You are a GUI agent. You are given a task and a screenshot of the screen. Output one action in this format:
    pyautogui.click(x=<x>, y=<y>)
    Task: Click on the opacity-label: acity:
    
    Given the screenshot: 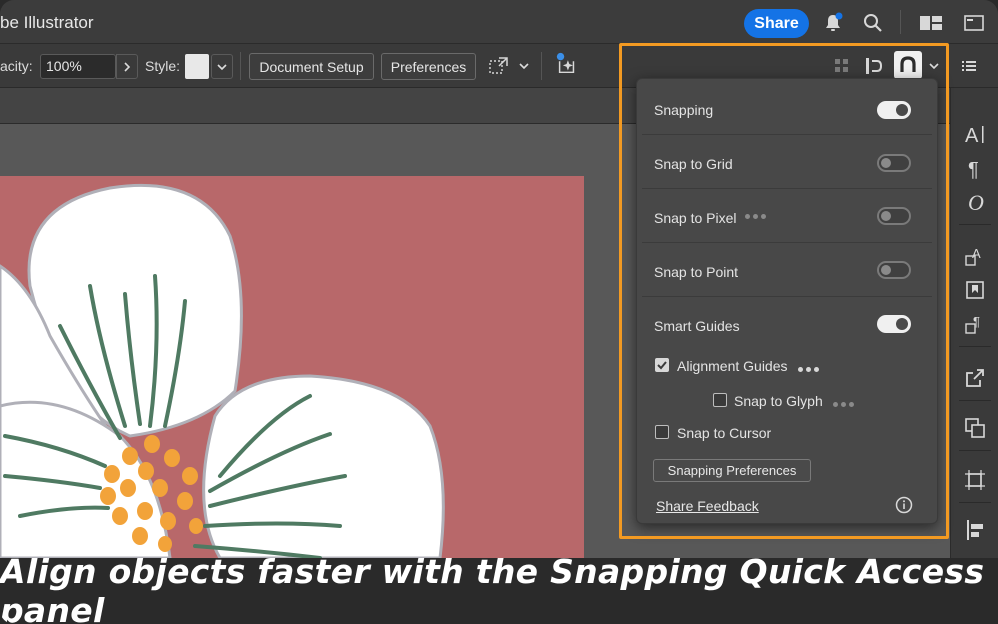 What is the action you would take?
    pyautogui.click(x=16, y=66)
    